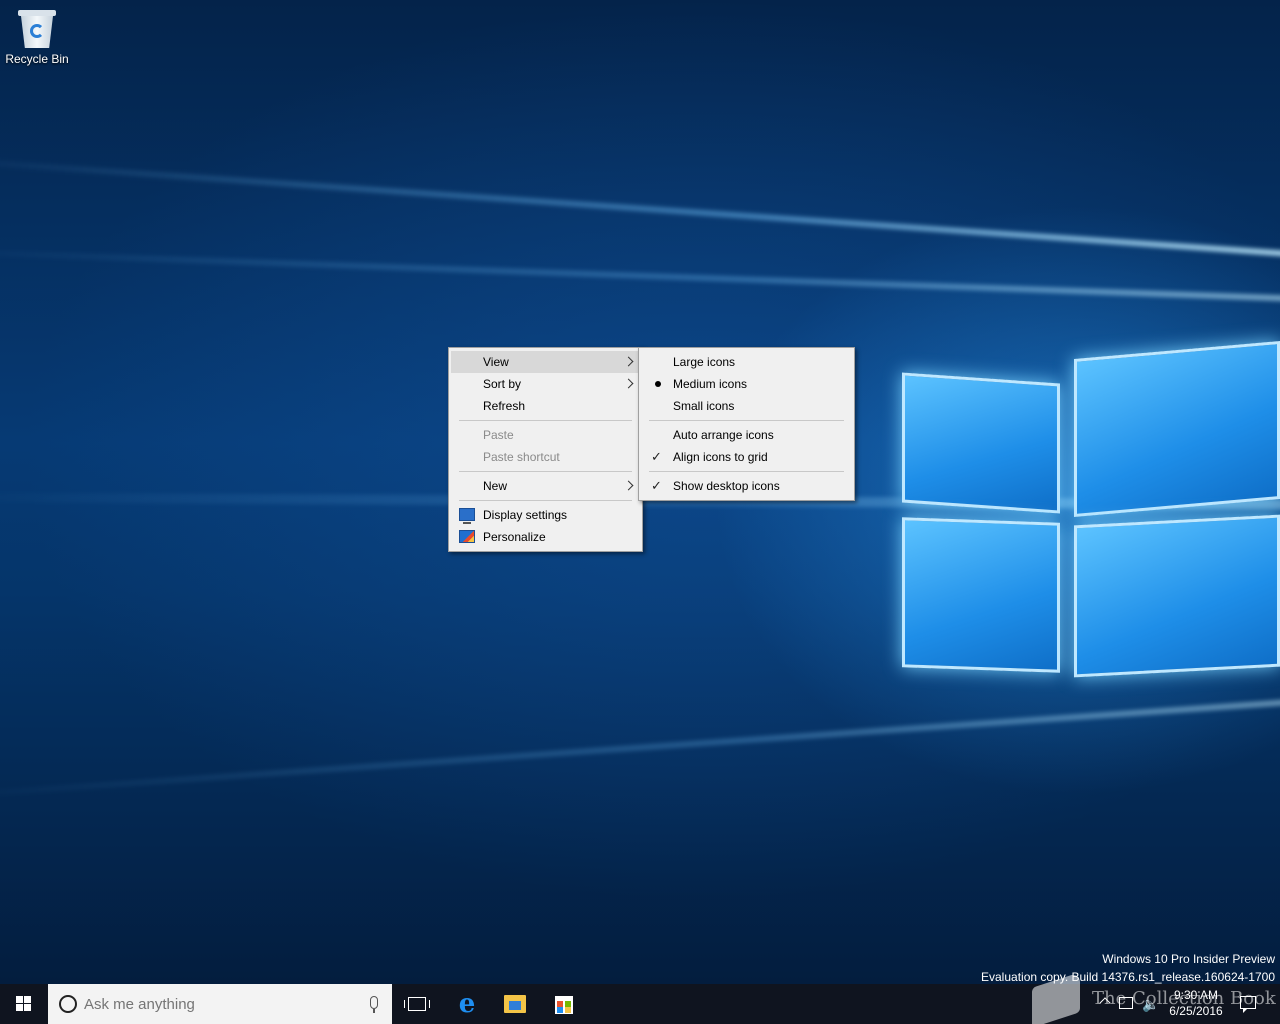 This screenshot has width=1280, height=1024. I want to click on radio-bullet-icon, so click(658, 384).